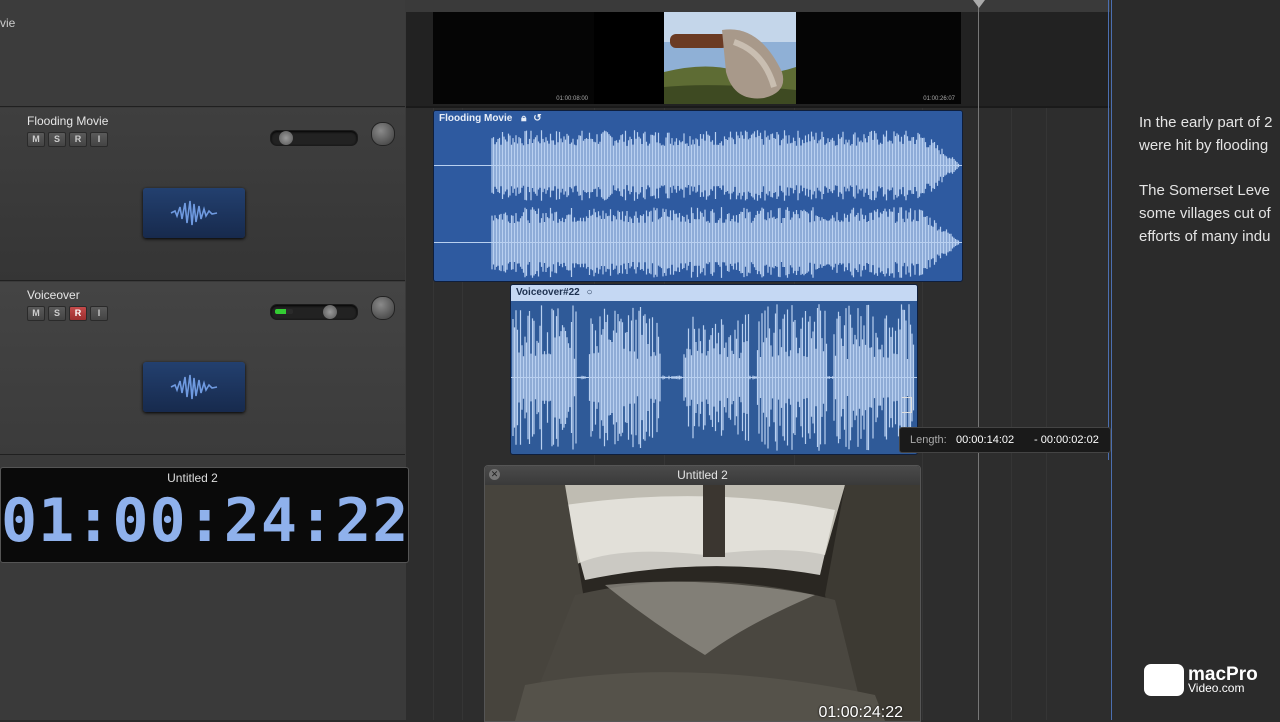 This screenshot has height=722, width=1280. What do you see at coordinates (205, 521) in the screenshot?
I see `lcd-timecode: 01:00:24:22` at bounding box center [205, 521].